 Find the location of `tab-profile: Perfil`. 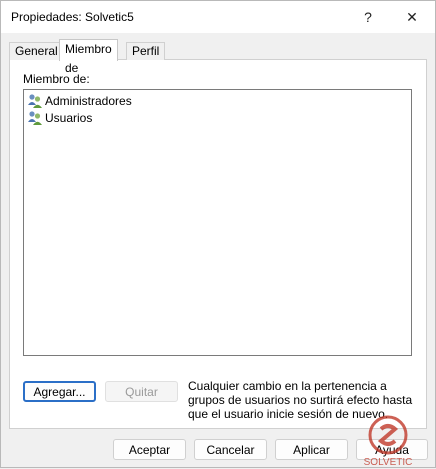

tab-profile: Perfil is located at coordinates (146, 51).